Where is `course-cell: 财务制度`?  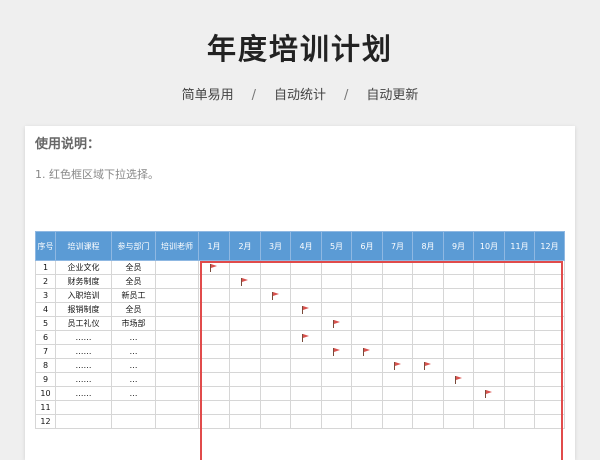 course-cell: 财务制度 is located at coordinates (83, 281).